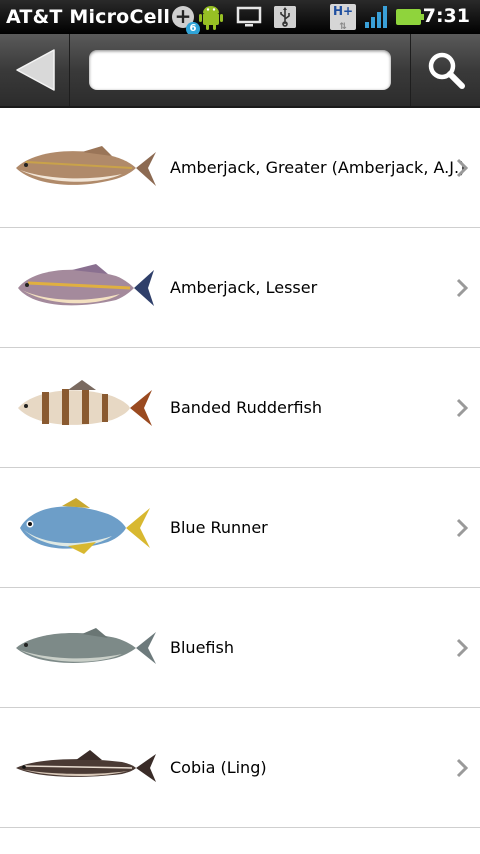 The width and height of the screenshot is (480, 854). What do you see at coordinates (218, 767) in the screenshot?
I see `species-name: Cobia (Ling)` at bounding box center [218, 767].